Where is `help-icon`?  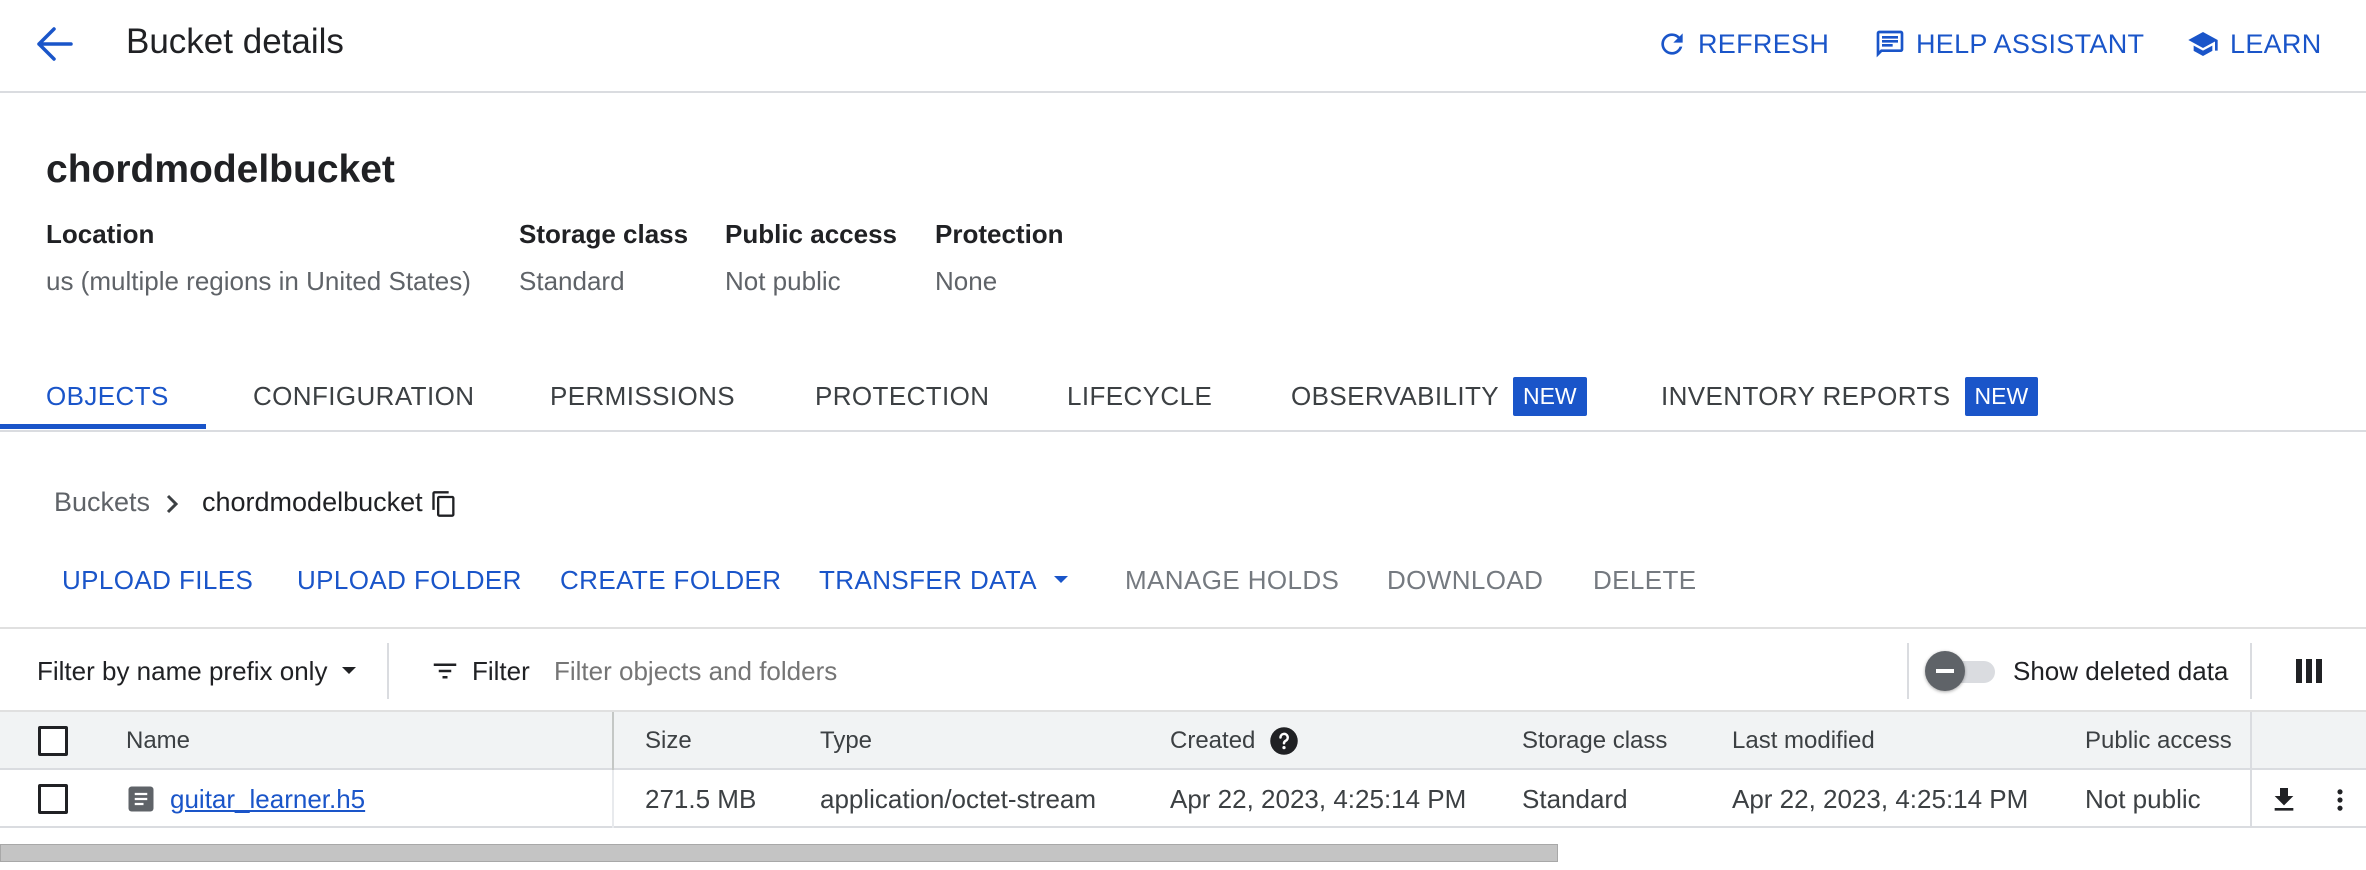 help-icon is located at coordinates (1284, 741).